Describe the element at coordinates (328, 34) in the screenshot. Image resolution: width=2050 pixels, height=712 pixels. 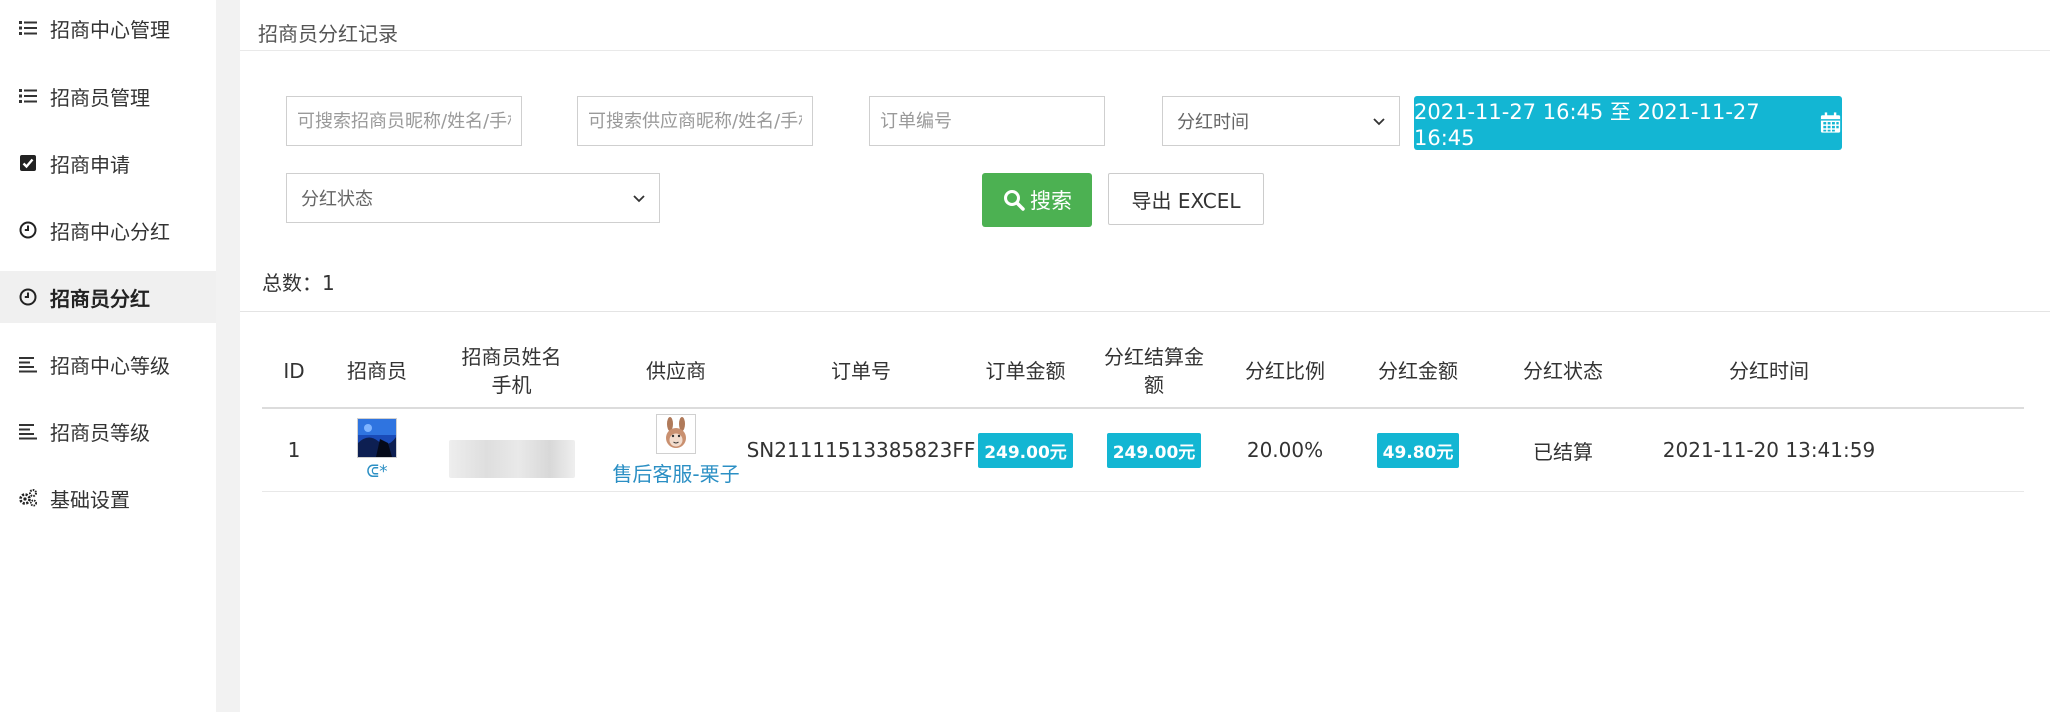
I see `page-title: 招商员分红记录` at that location.